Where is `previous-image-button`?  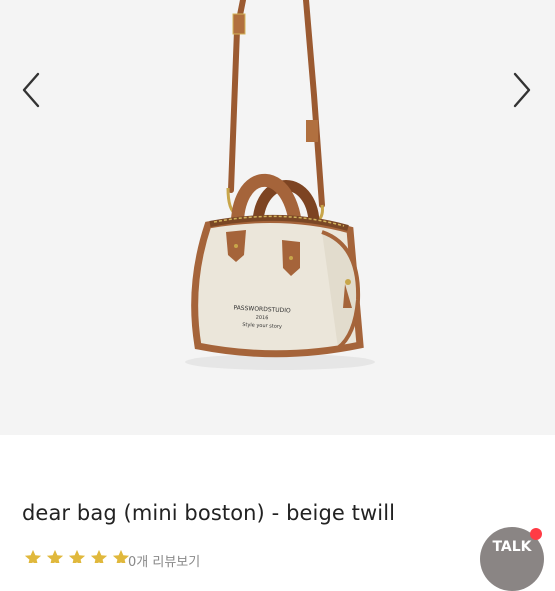 previous-image-button is located at coordinates (34, 90).